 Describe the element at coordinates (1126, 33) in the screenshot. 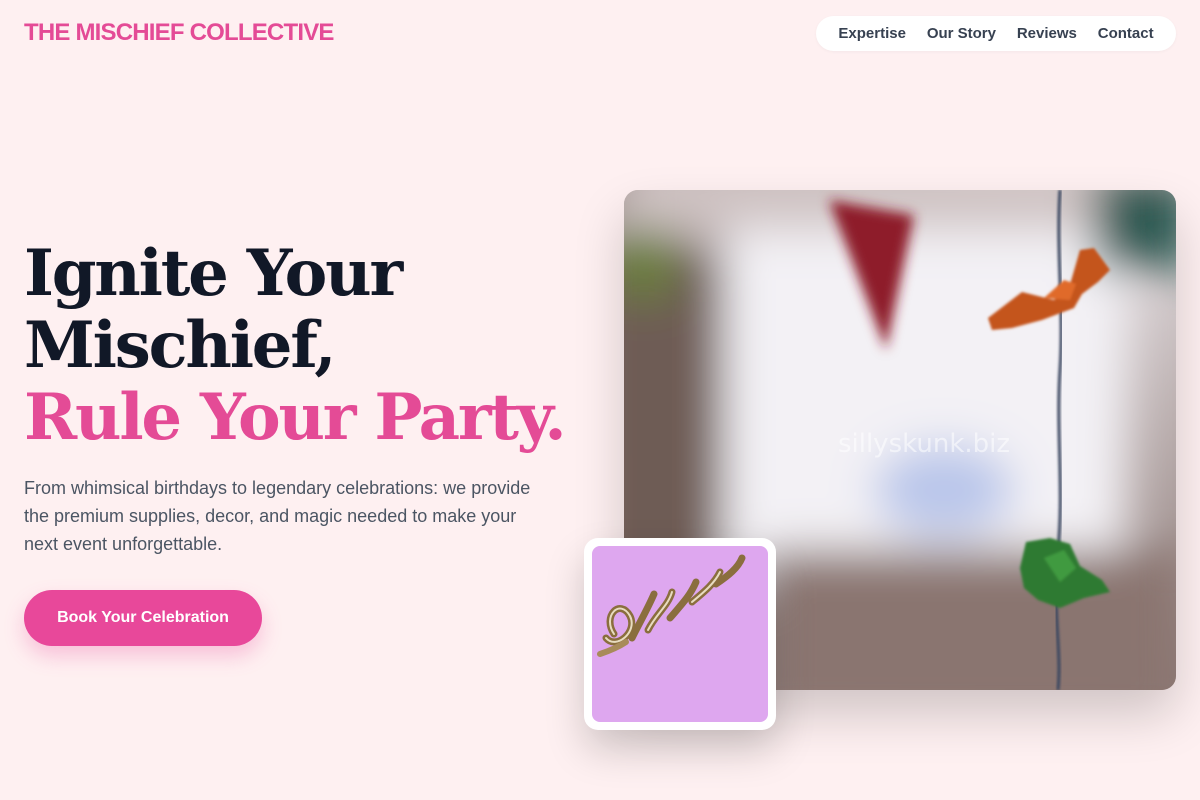

I see `nav-item-contact: Contact` at that location.